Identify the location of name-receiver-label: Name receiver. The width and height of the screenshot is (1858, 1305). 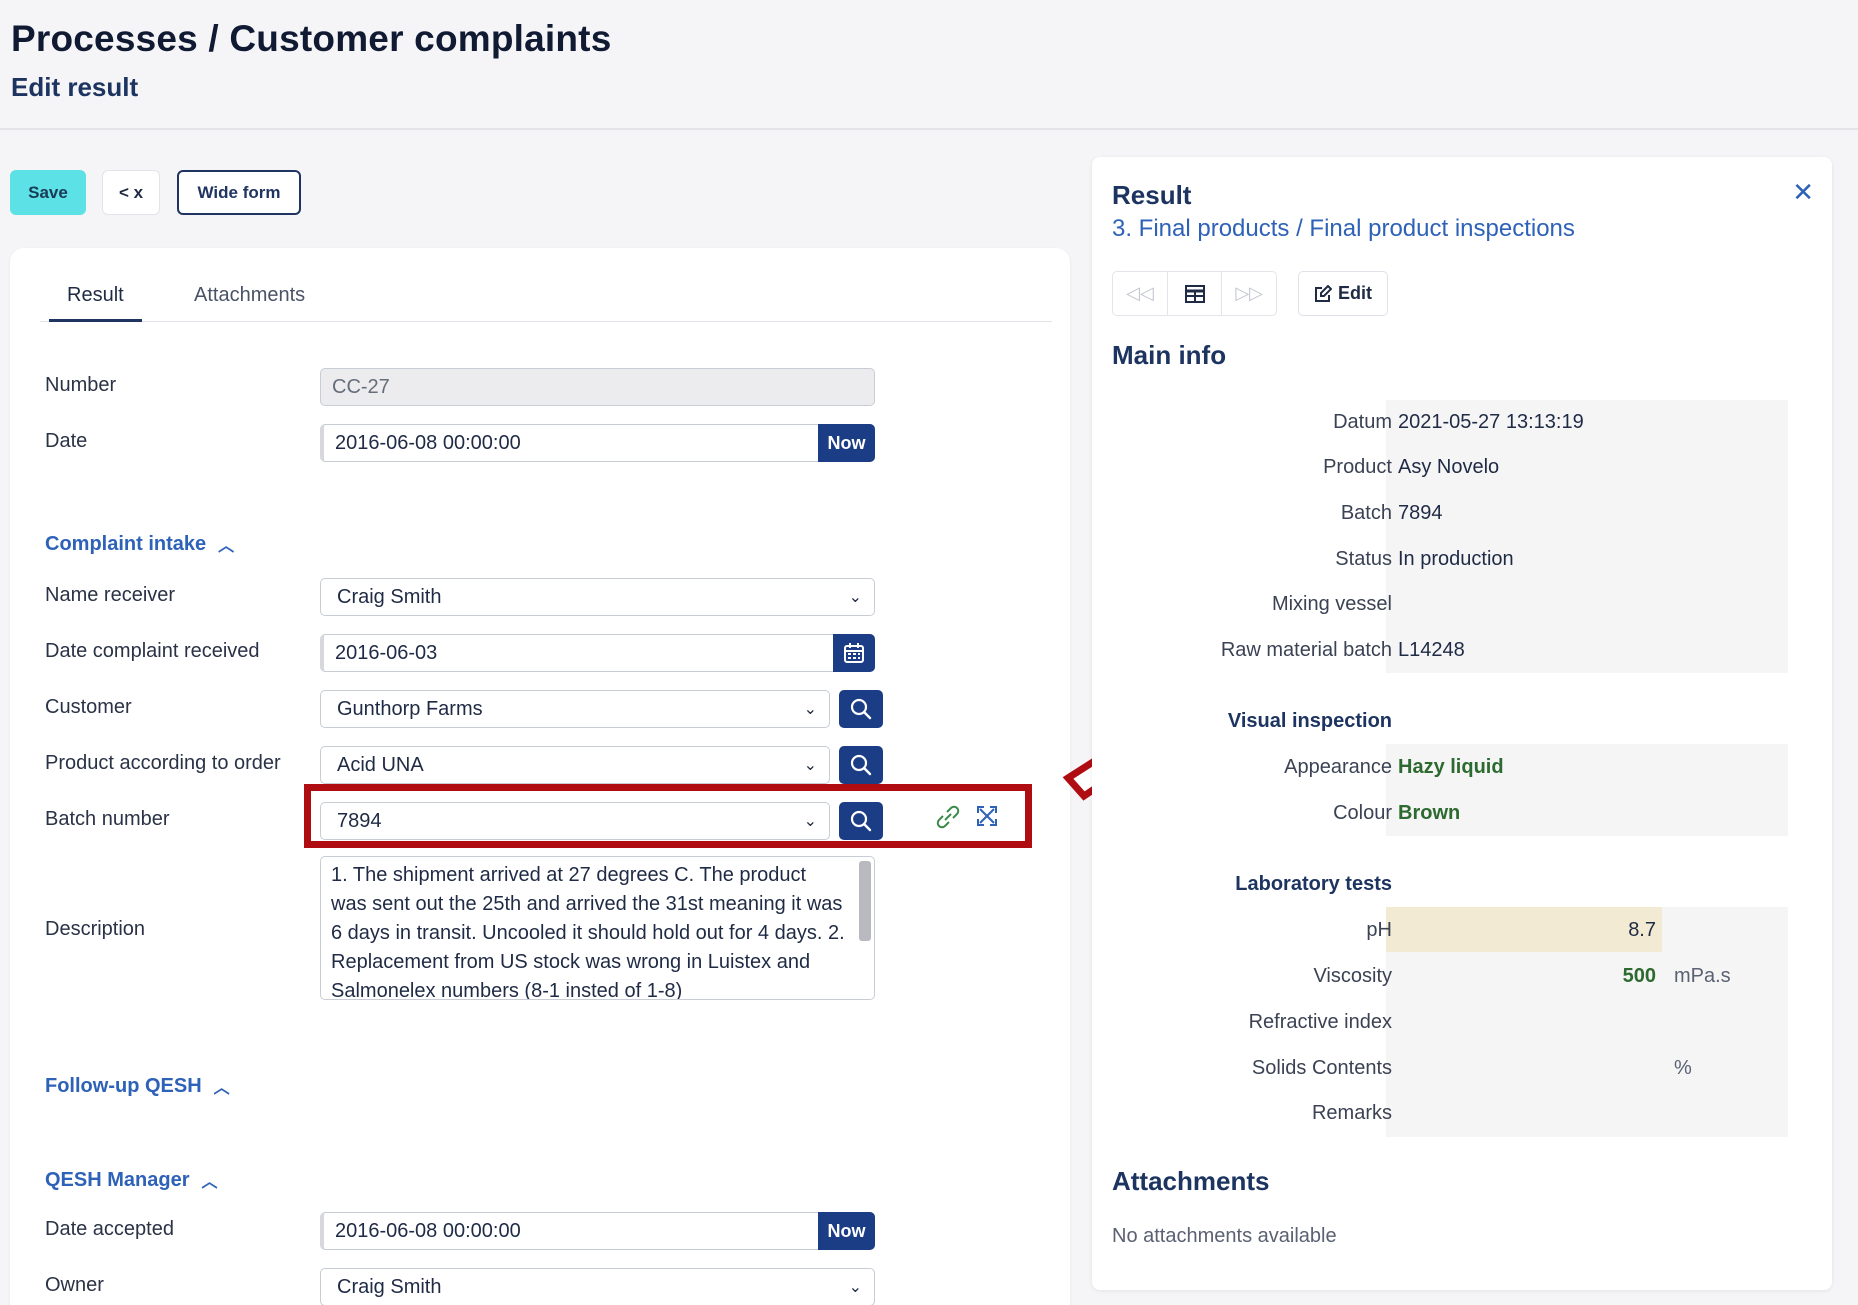
(110, 595).